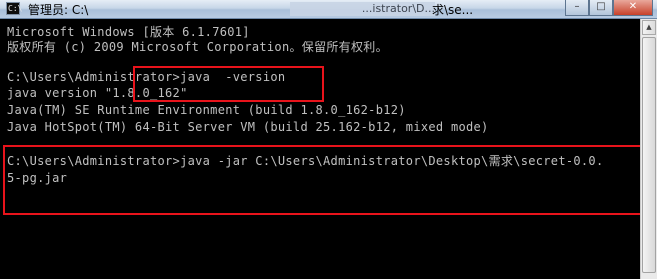 Image resolution: width=657 pixels, height=279 pixels. I want to click on console-line: 5-pg.jar, so click(37, 178).